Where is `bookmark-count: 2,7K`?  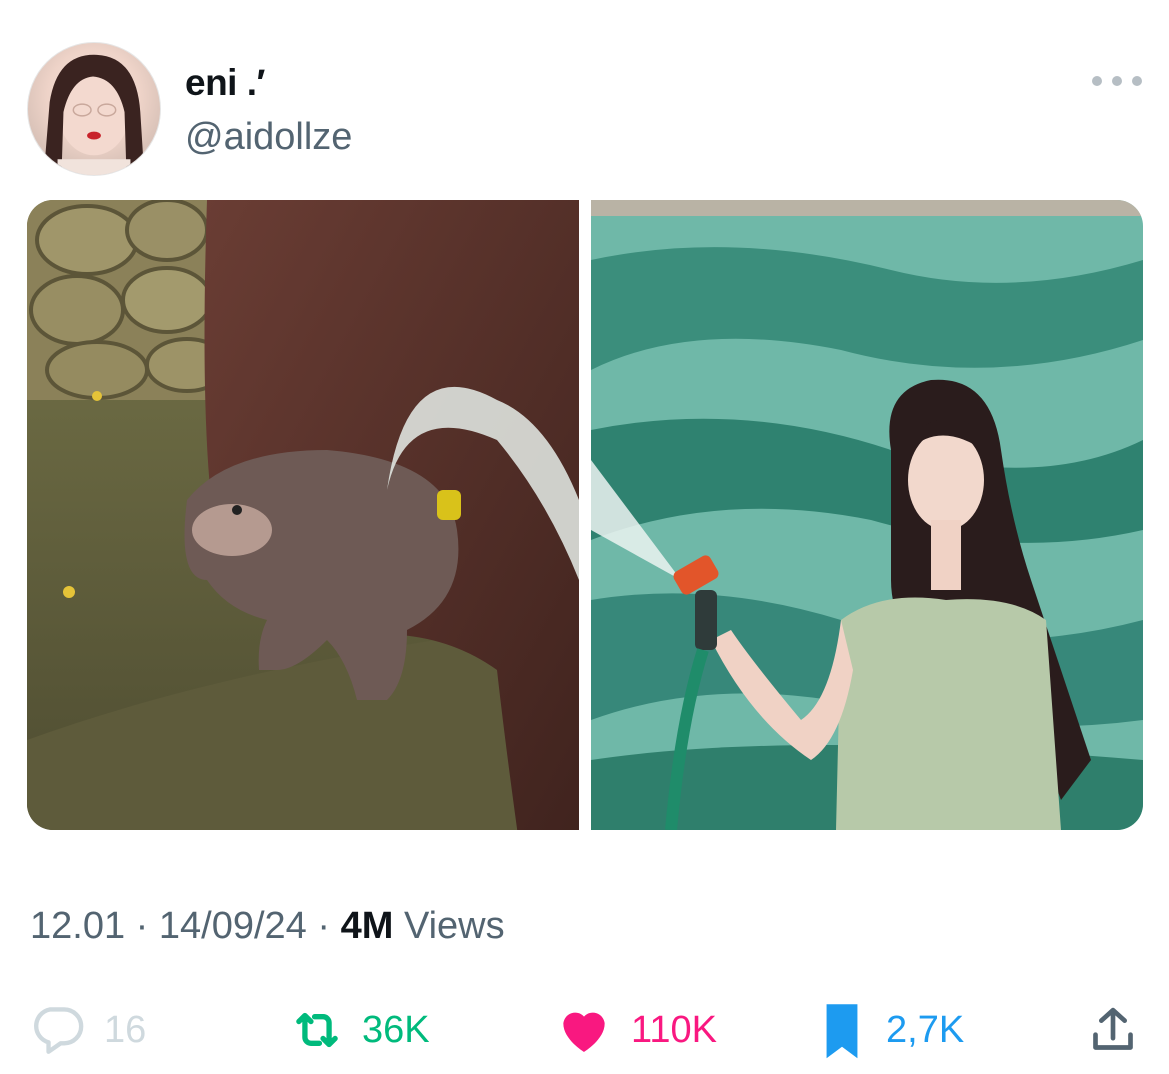
bookmark-count: 2,7K is located at coordinates (925, 1029).